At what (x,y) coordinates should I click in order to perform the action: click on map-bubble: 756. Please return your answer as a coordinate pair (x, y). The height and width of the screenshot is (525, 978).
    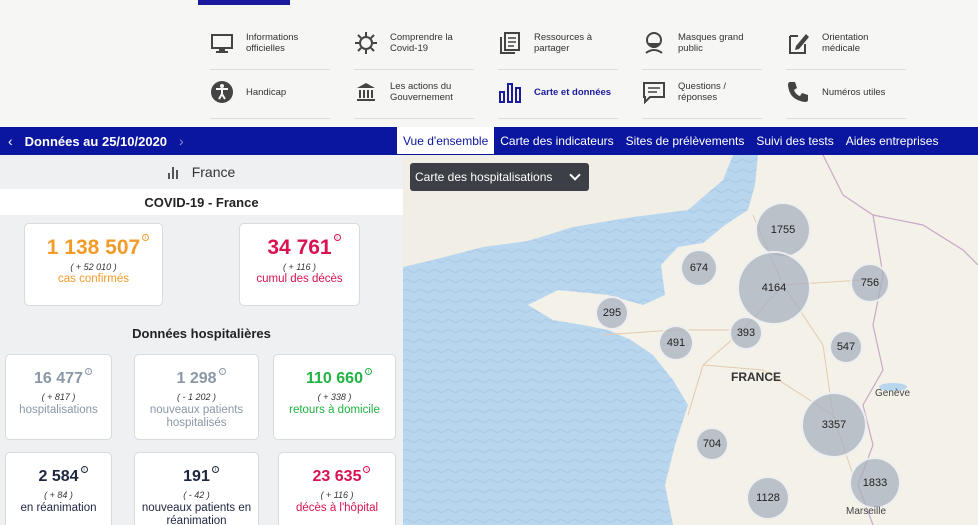
    Looking at the image, I should click on (870, 283).